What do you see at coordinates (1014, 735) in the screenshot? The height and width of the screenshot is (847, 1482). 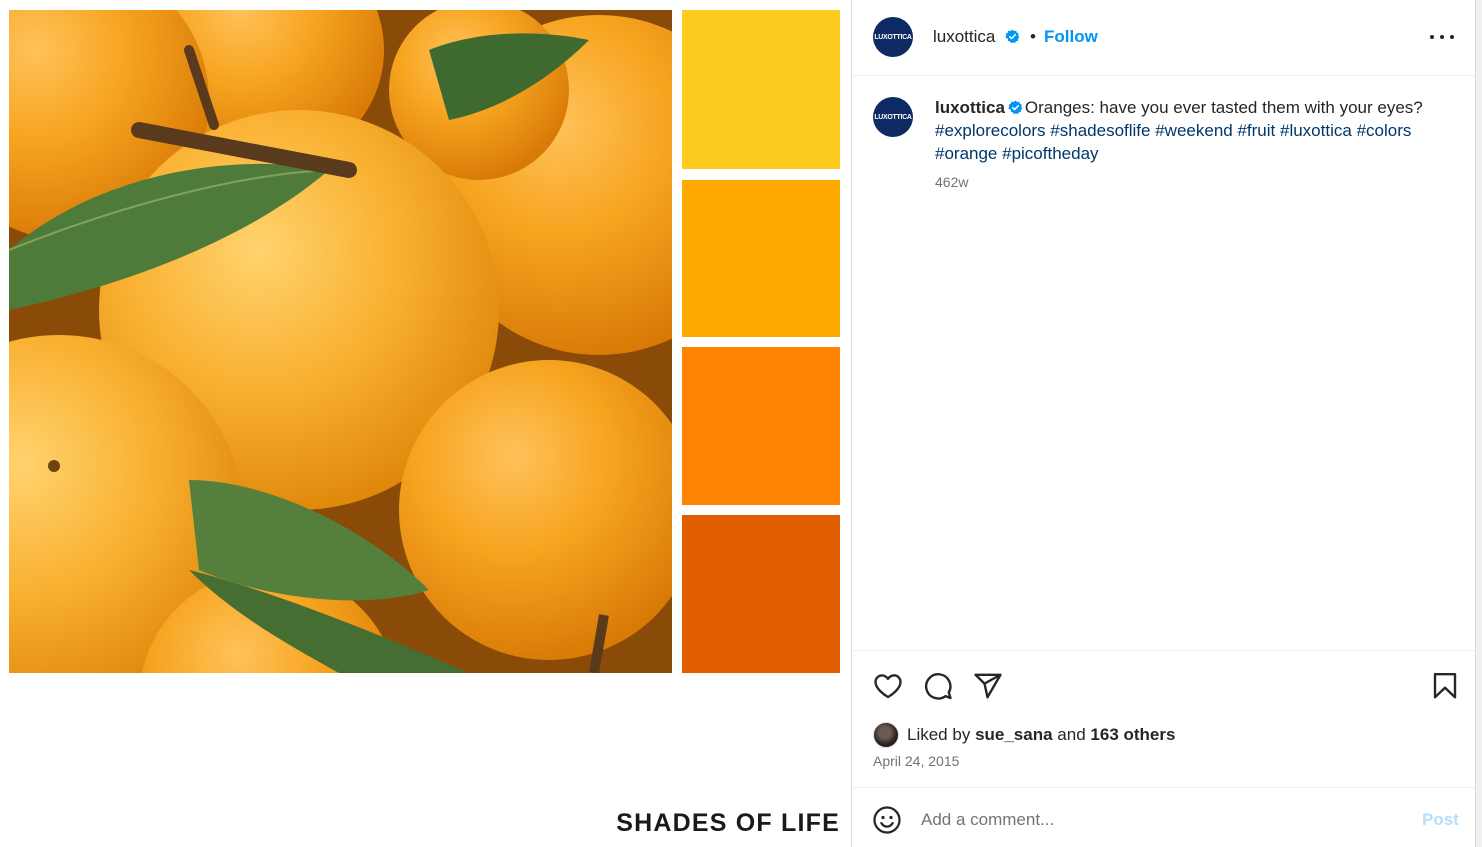 I see `liker-username-link: sue_sana` at bounding box center [1014, 735].